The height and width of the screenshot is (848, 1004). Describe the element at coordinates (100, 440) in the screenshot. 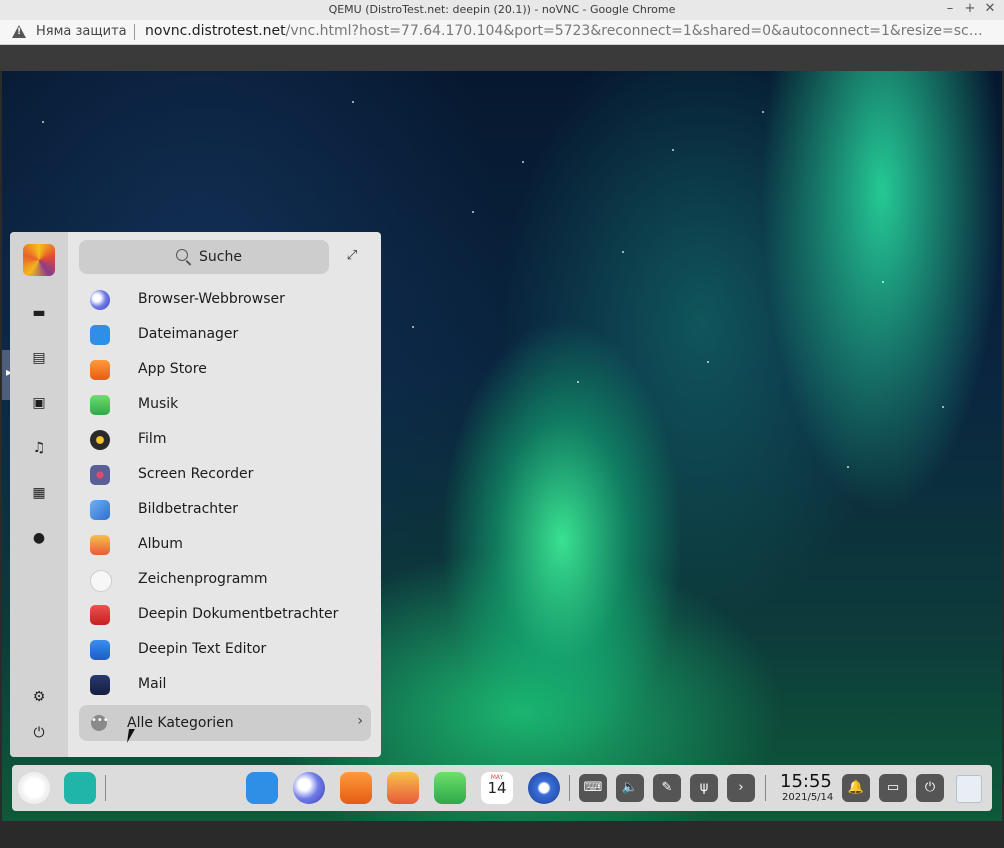

I see `film-app-icon` at that location.